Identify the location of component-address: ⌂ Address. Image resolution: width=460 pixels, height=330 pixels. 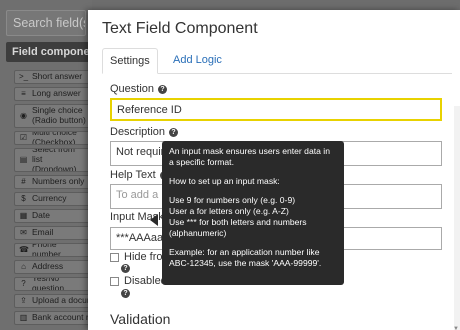
(53, 267).